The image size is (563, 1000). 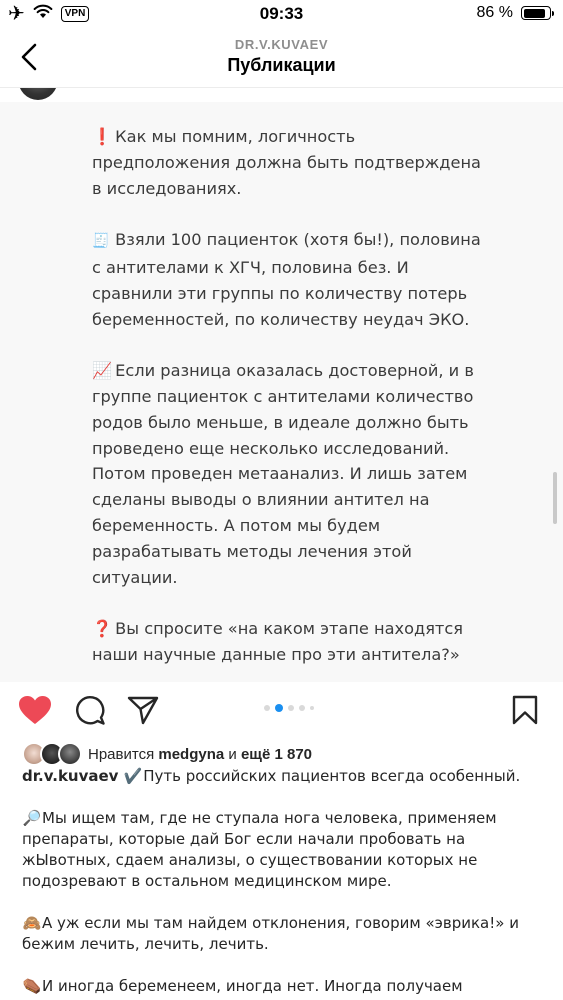 I want to click on heart-icon, so click(x=35, y=710).